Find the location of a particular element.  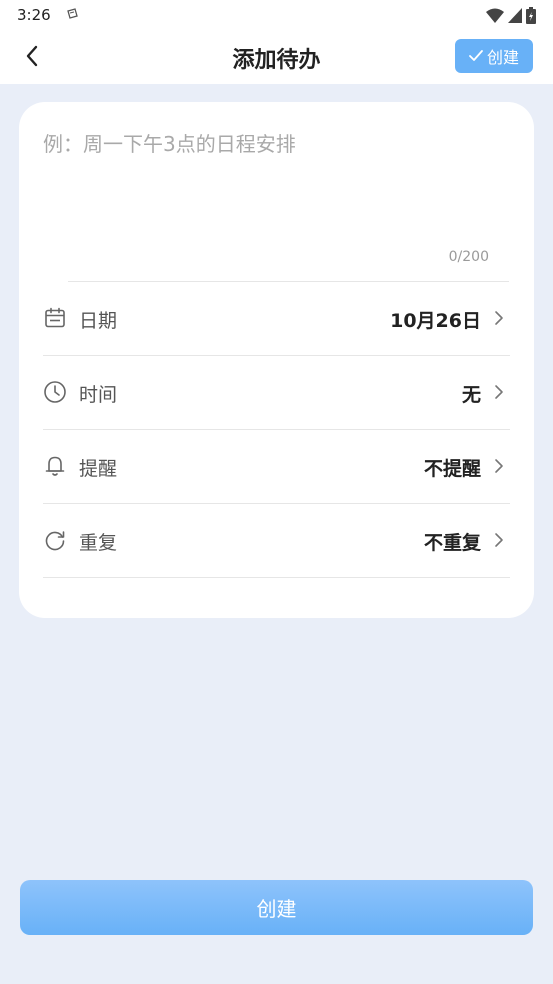

signal-icon is located at coordinates (515, 15).